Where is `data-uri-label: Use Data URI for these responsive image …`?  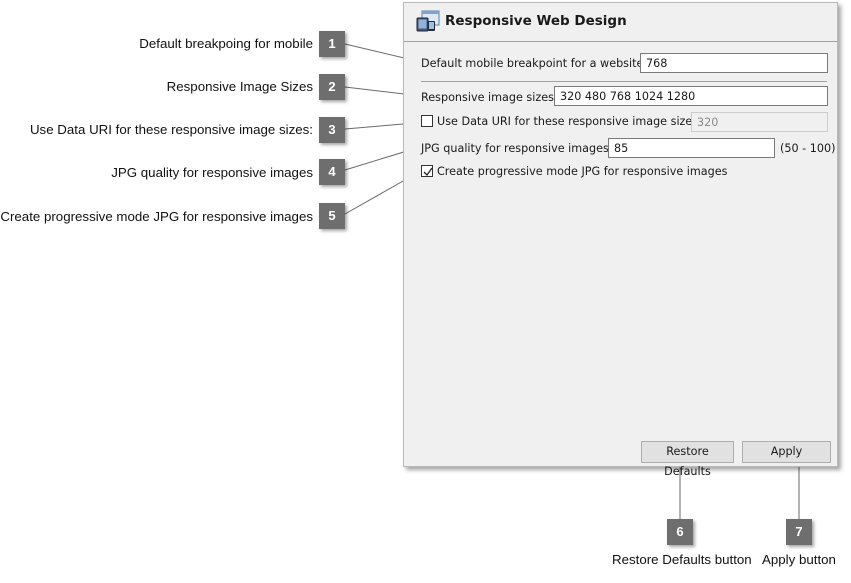
data-uri-label: Use Data URI for these responsive image … is located at coordinates (569, 121).